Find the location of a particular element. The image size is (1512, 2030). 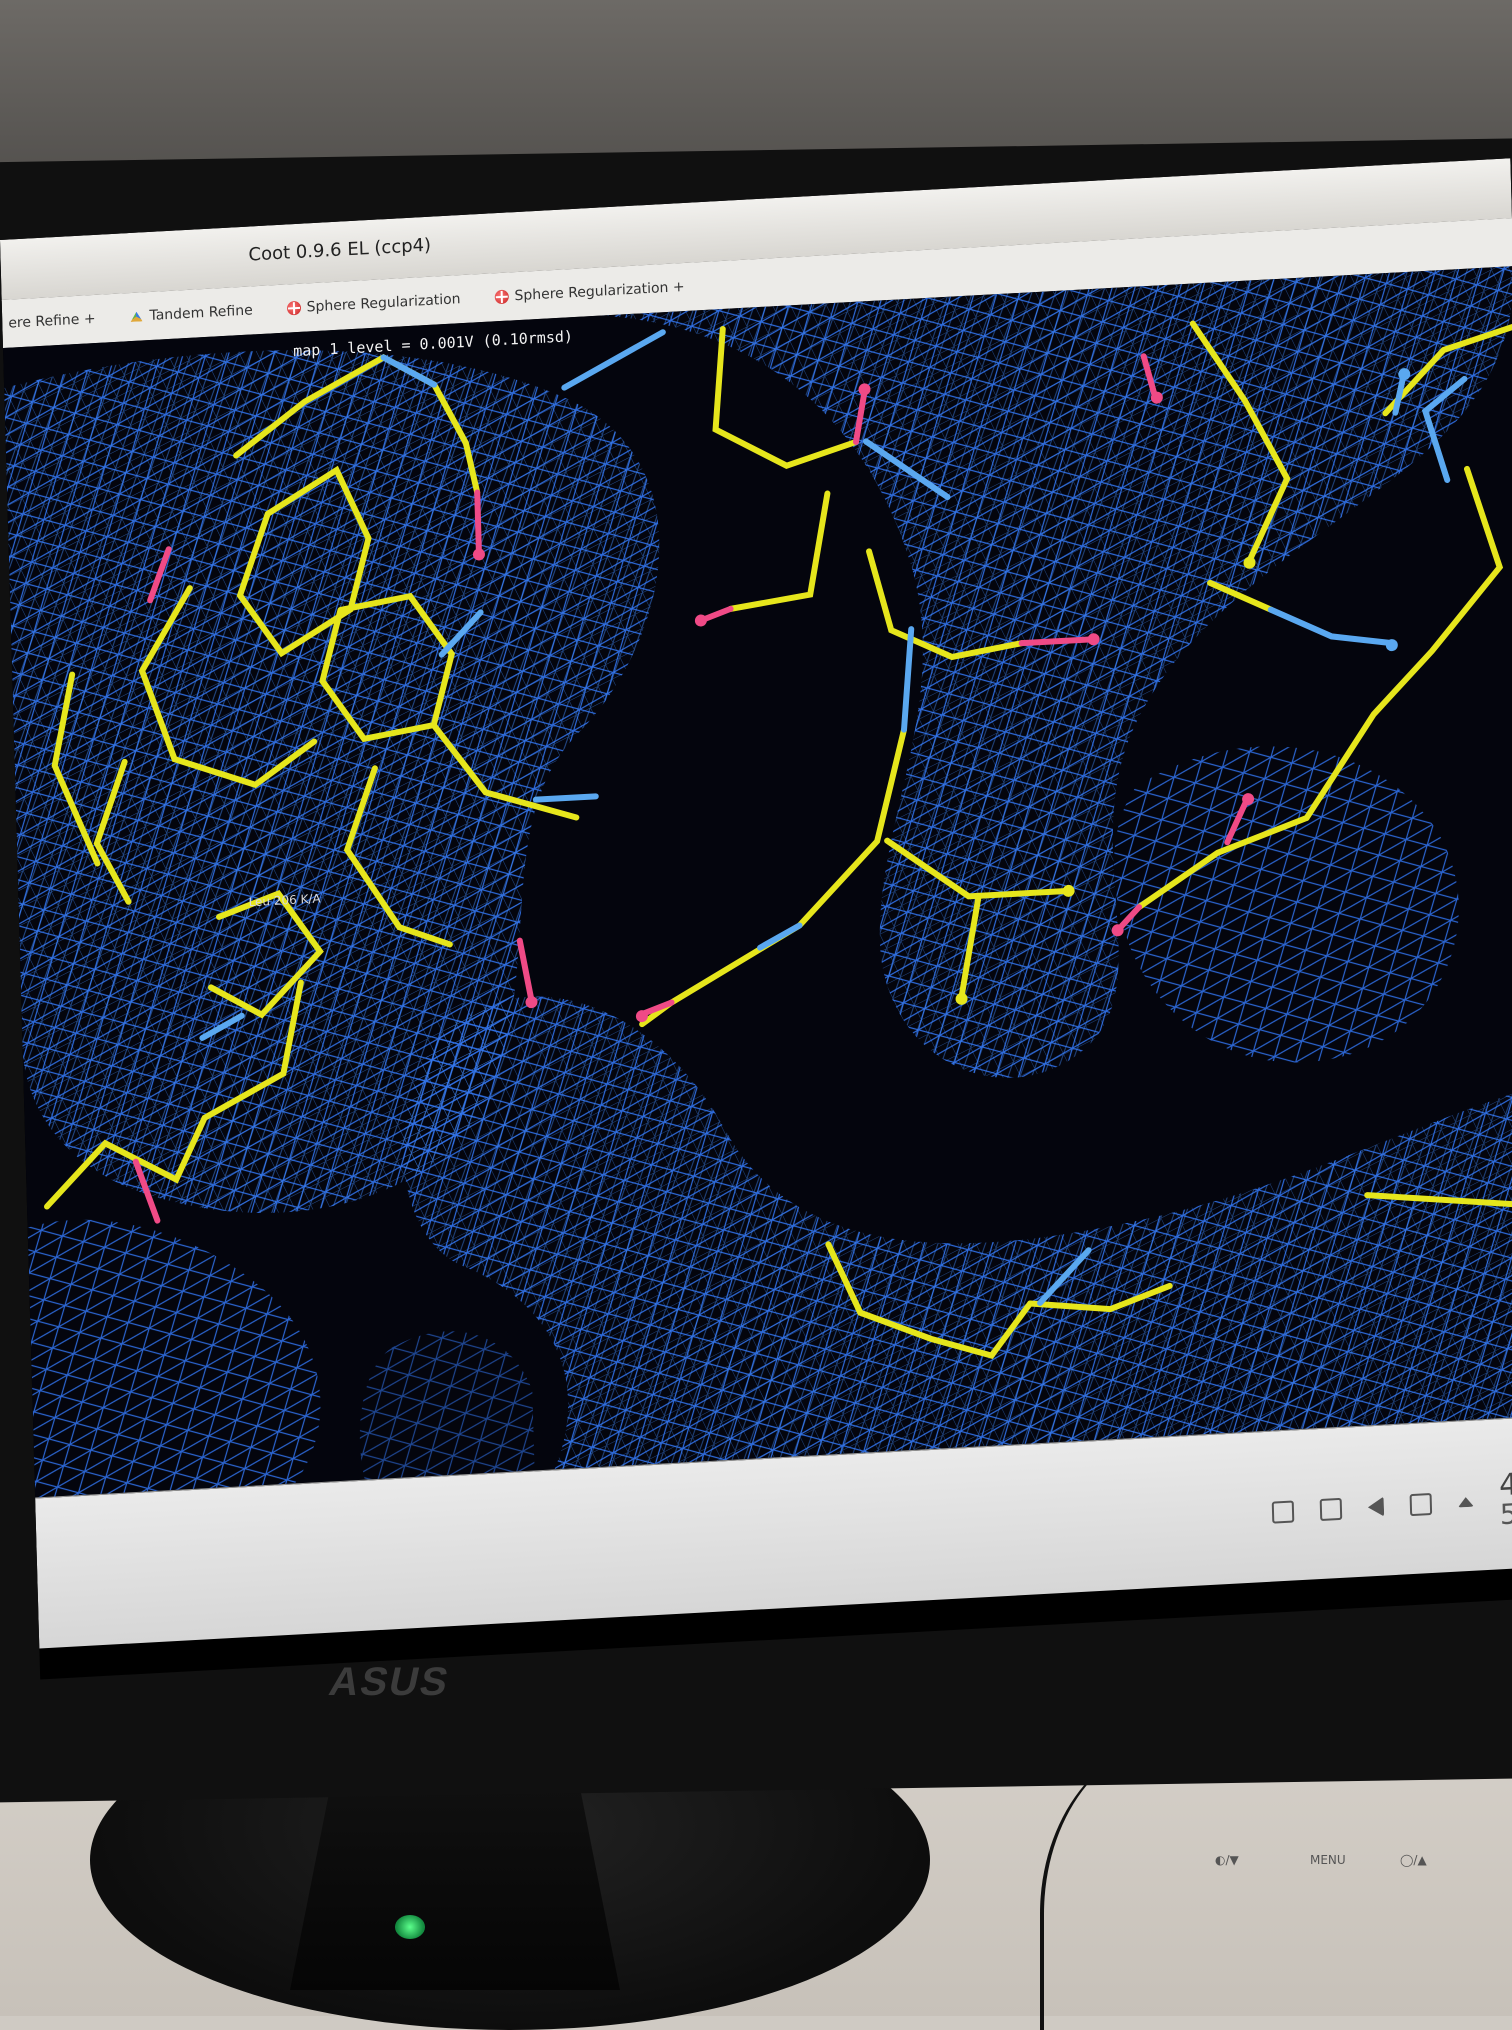

tray-expand-icon is located at coordinates (1465, 1502).